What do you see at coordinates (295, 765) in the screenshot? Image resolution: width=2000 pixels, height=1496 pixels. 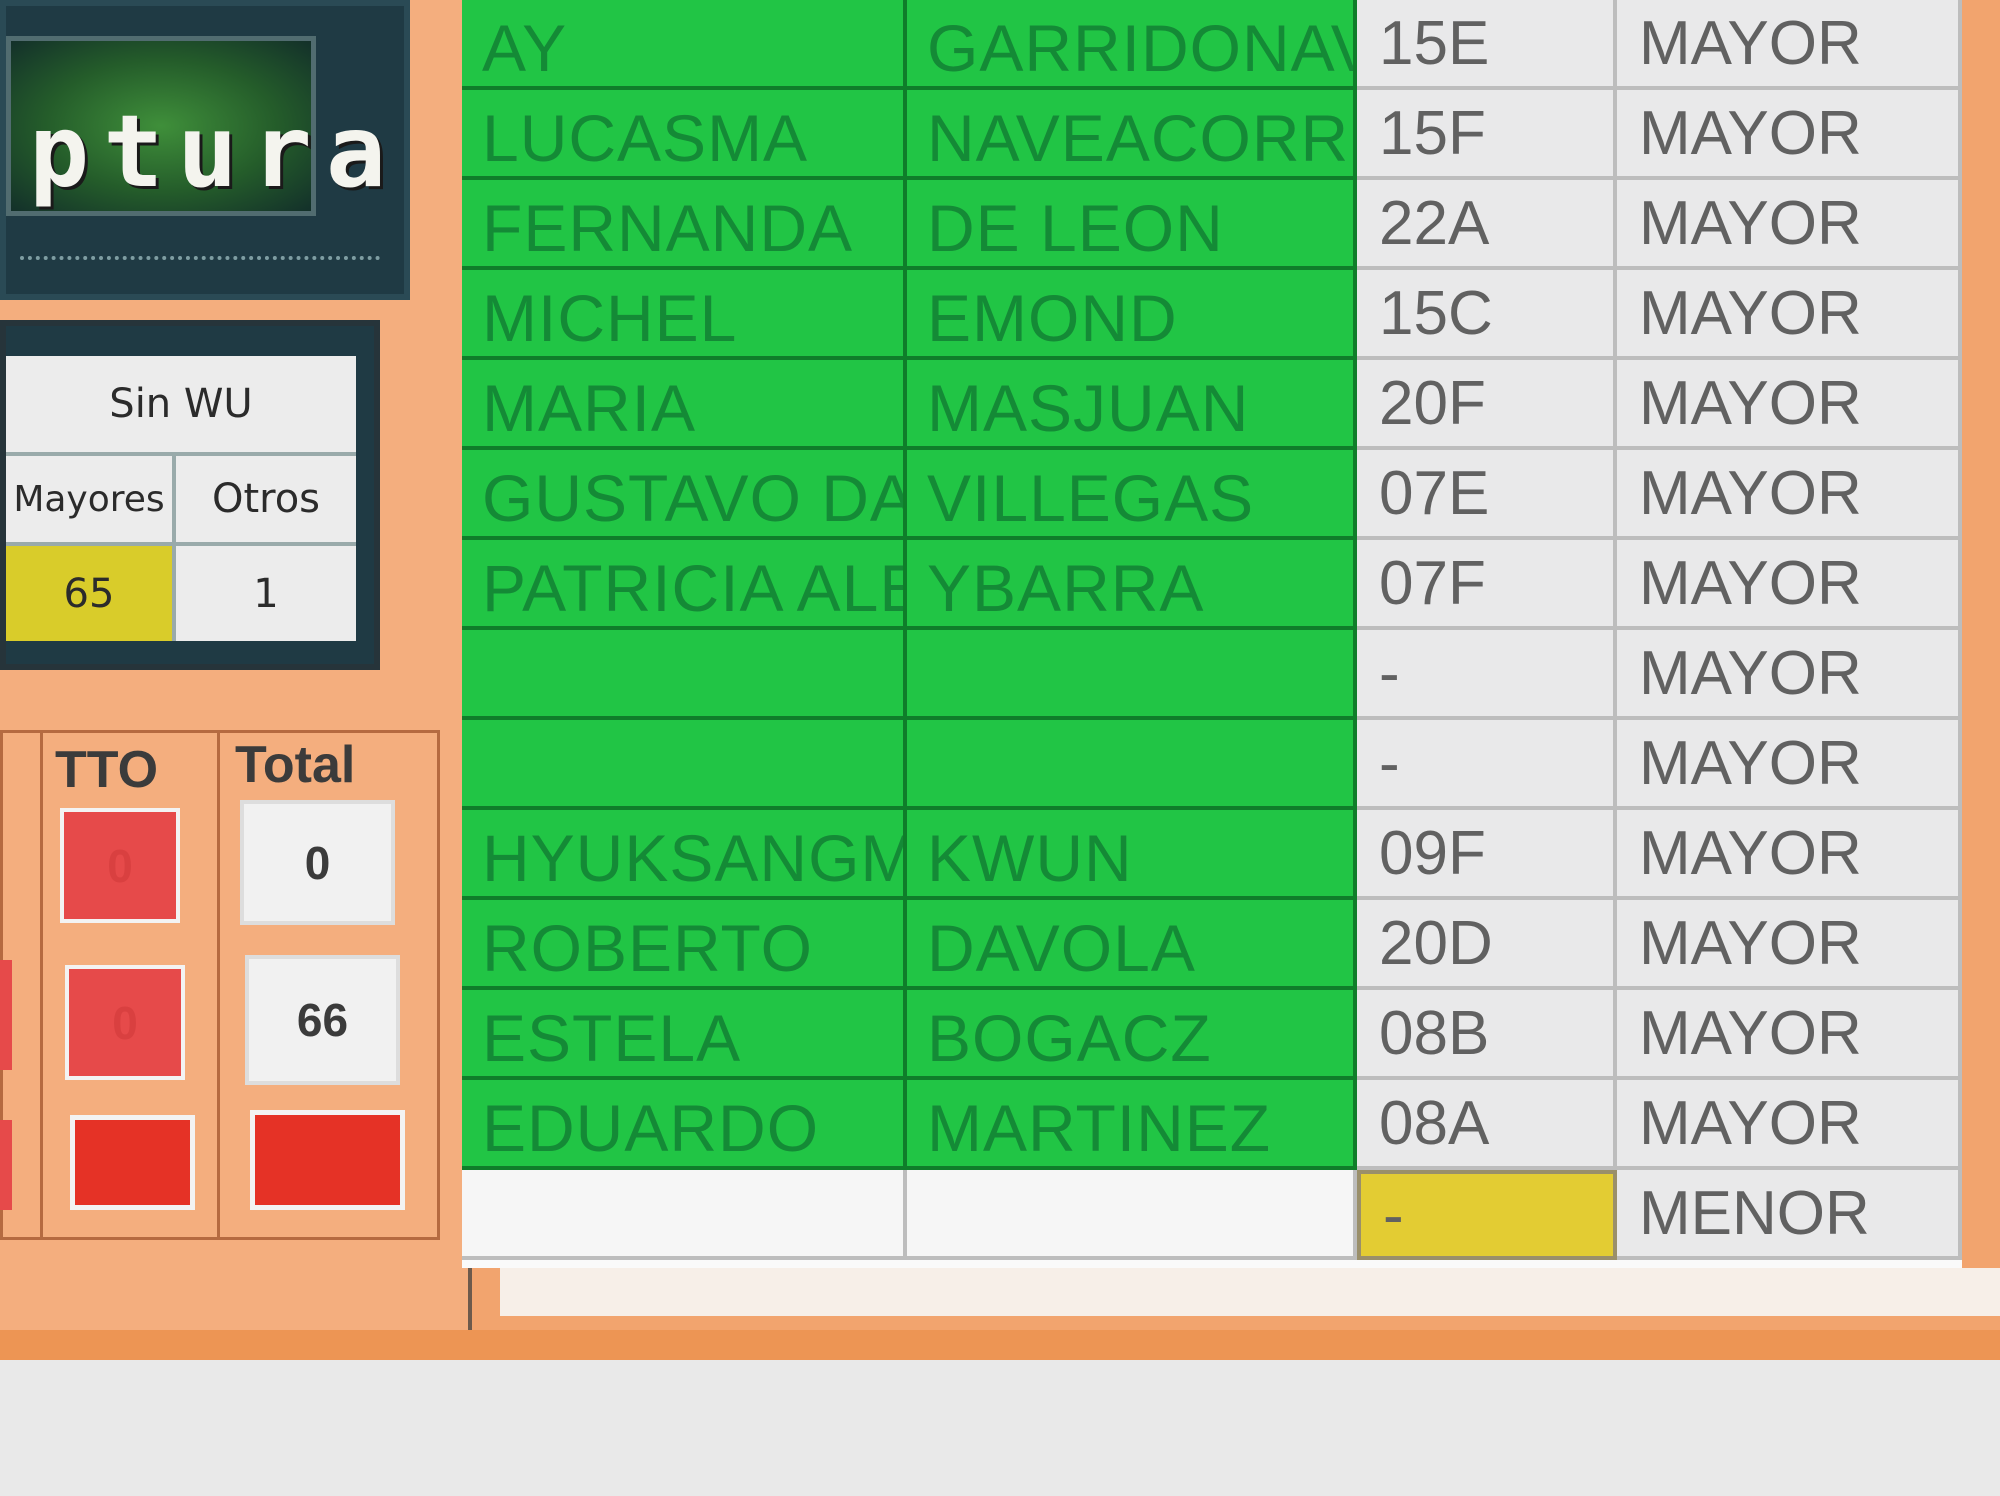 I see `total-header: Total` at bounding box center [295, 765].